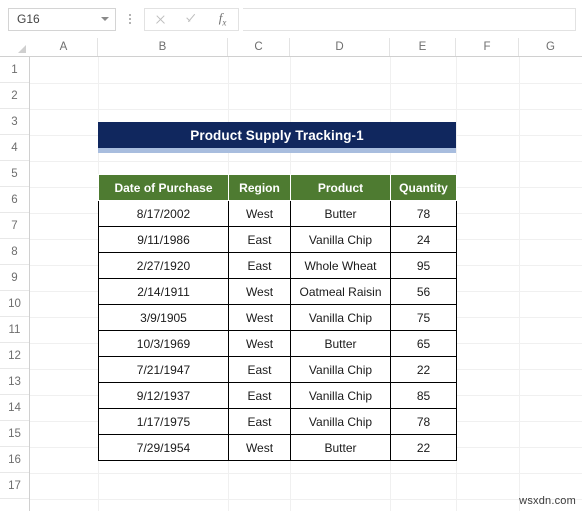 This screenshot has height=511, width=582. I want to click on table-row: 1/17/1975 East Vanilla Chip 78, so click(277, 421).